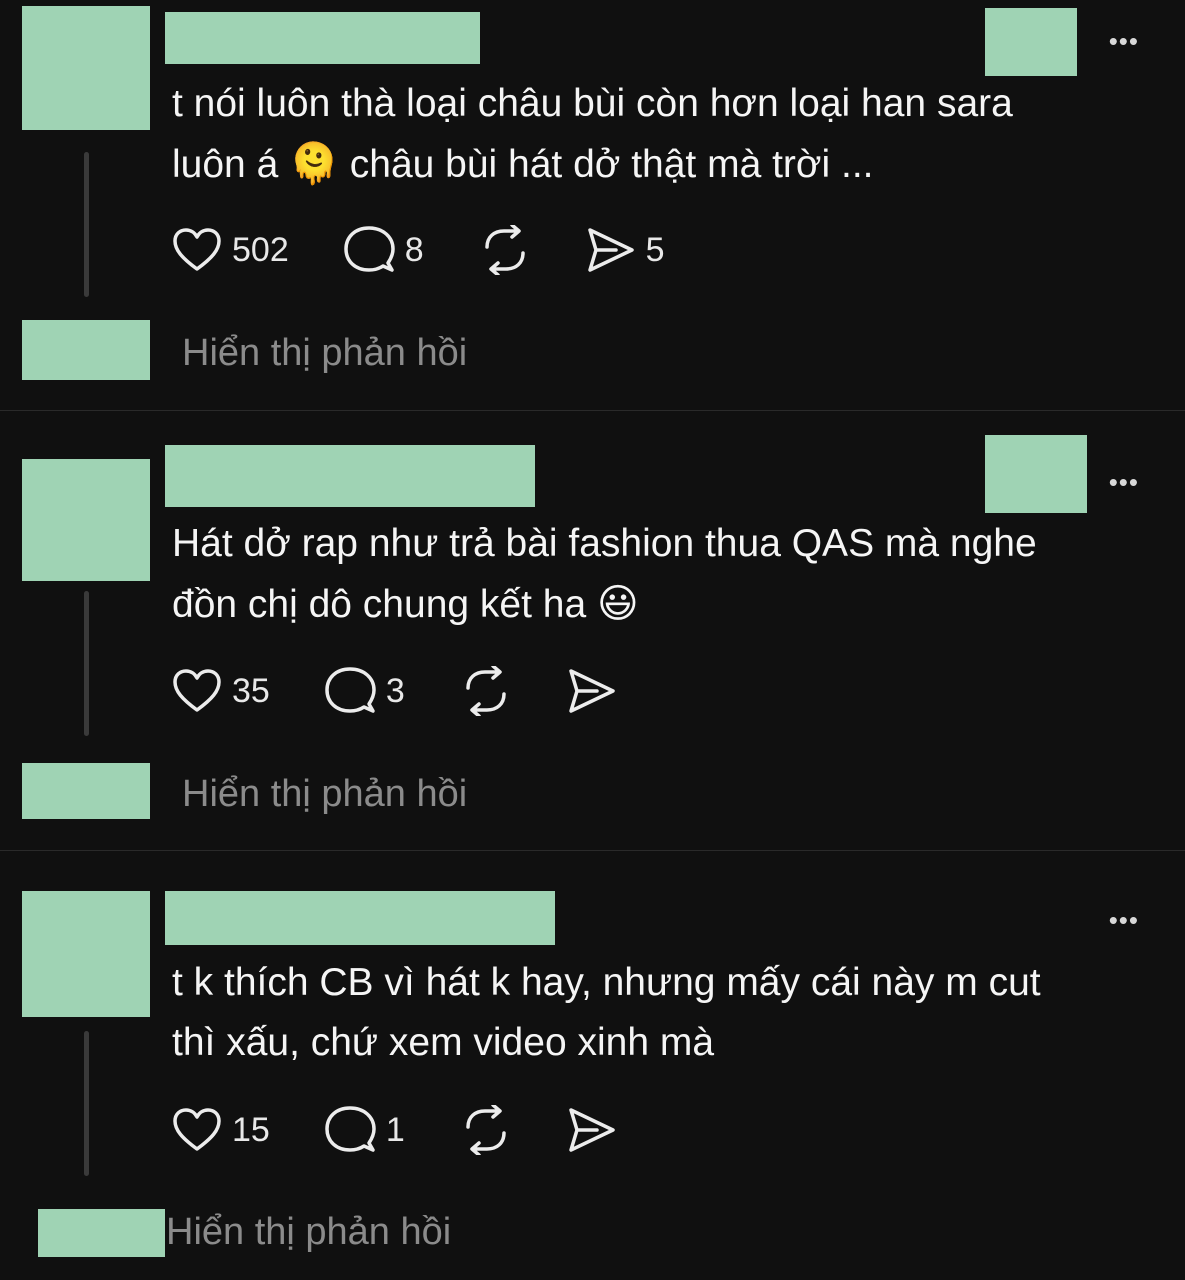 This screenshot has height=1280, width=1185. Describe the element at coordinates (421, 691) in the screenshot. I see `action-bar: 35 3` at that location.